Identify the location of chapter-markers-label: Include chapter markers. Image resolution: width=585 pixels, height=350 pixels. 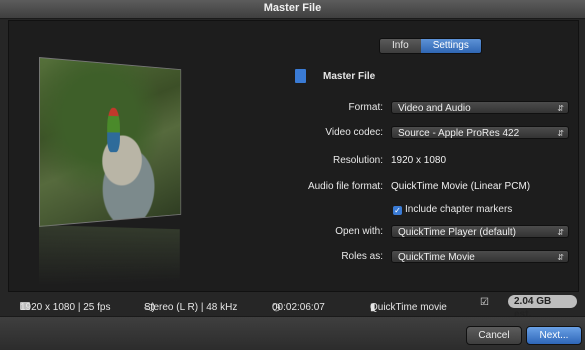
(459, 209).